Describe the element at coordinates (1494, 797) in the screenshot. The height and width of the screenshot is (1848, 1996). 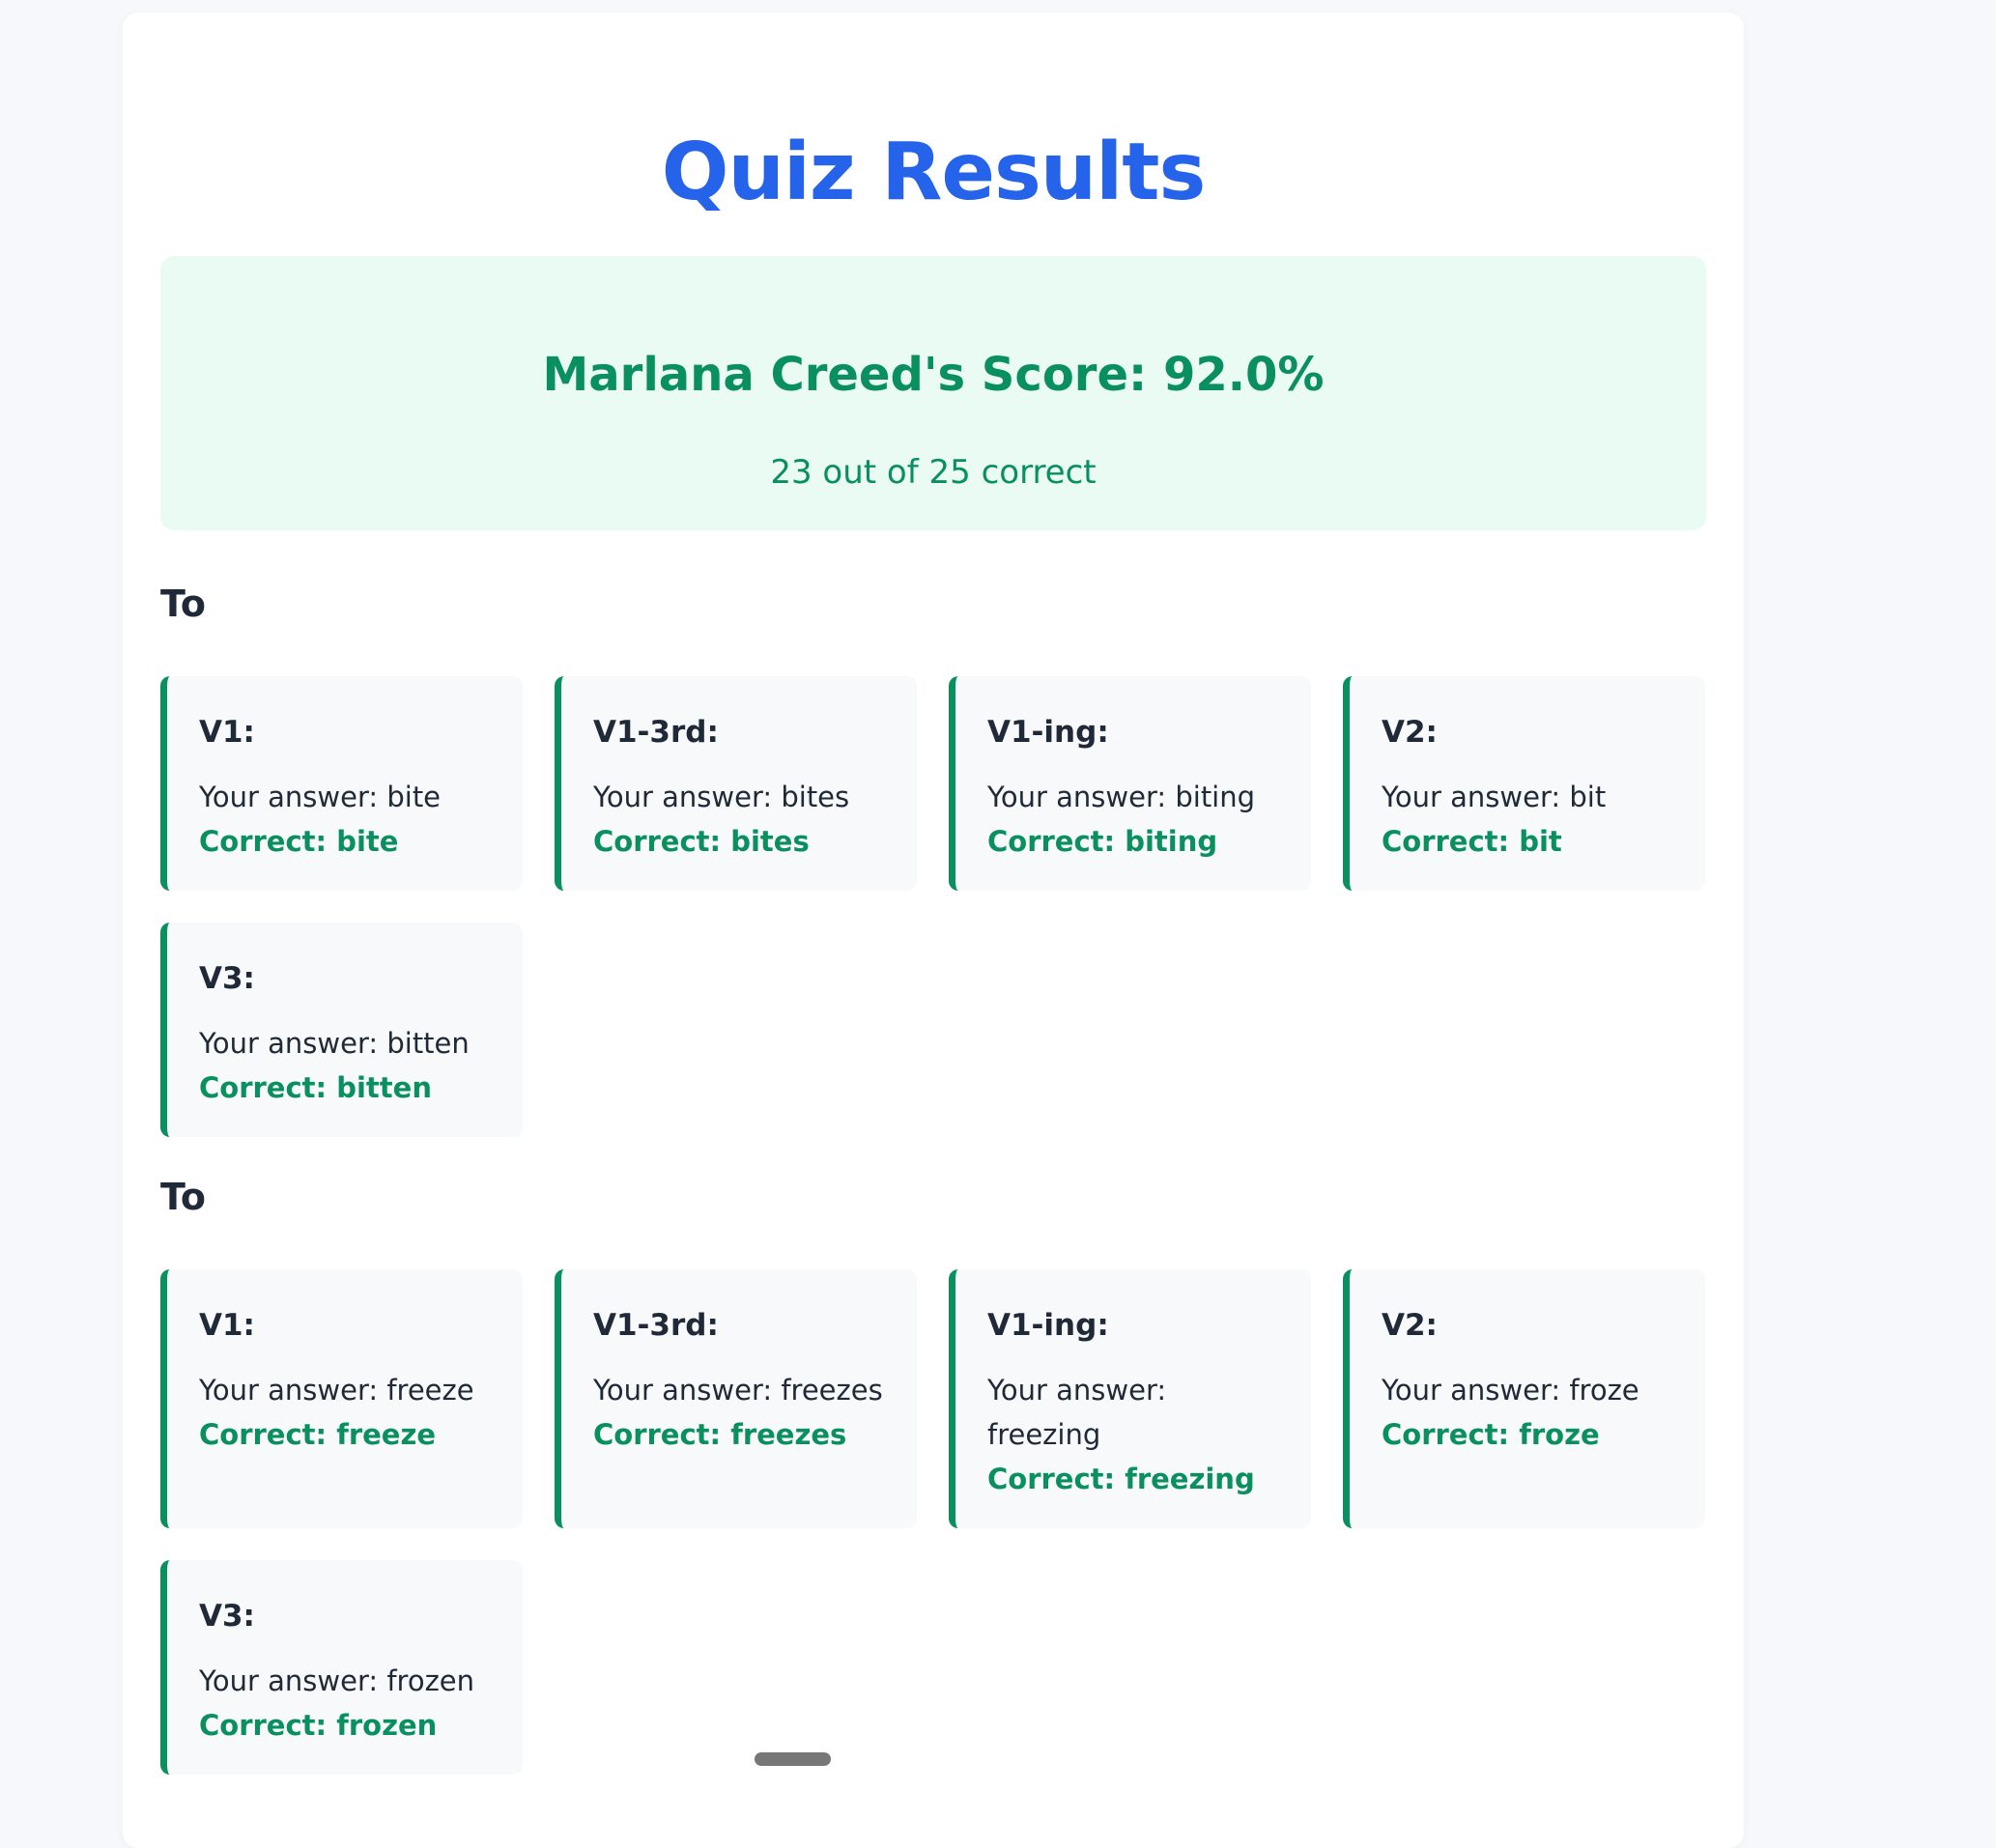
I see `user-answer: Your answer: bit` at that location.